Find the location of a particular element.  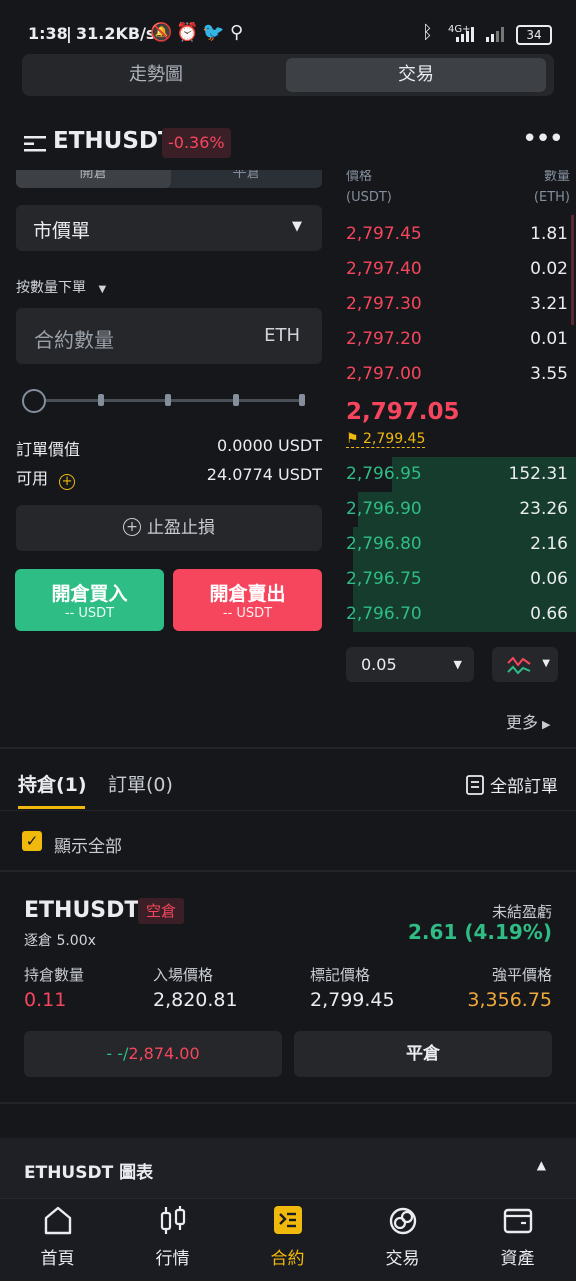

nav-assets-label: 資產 is located at coordinates (517, 1256).